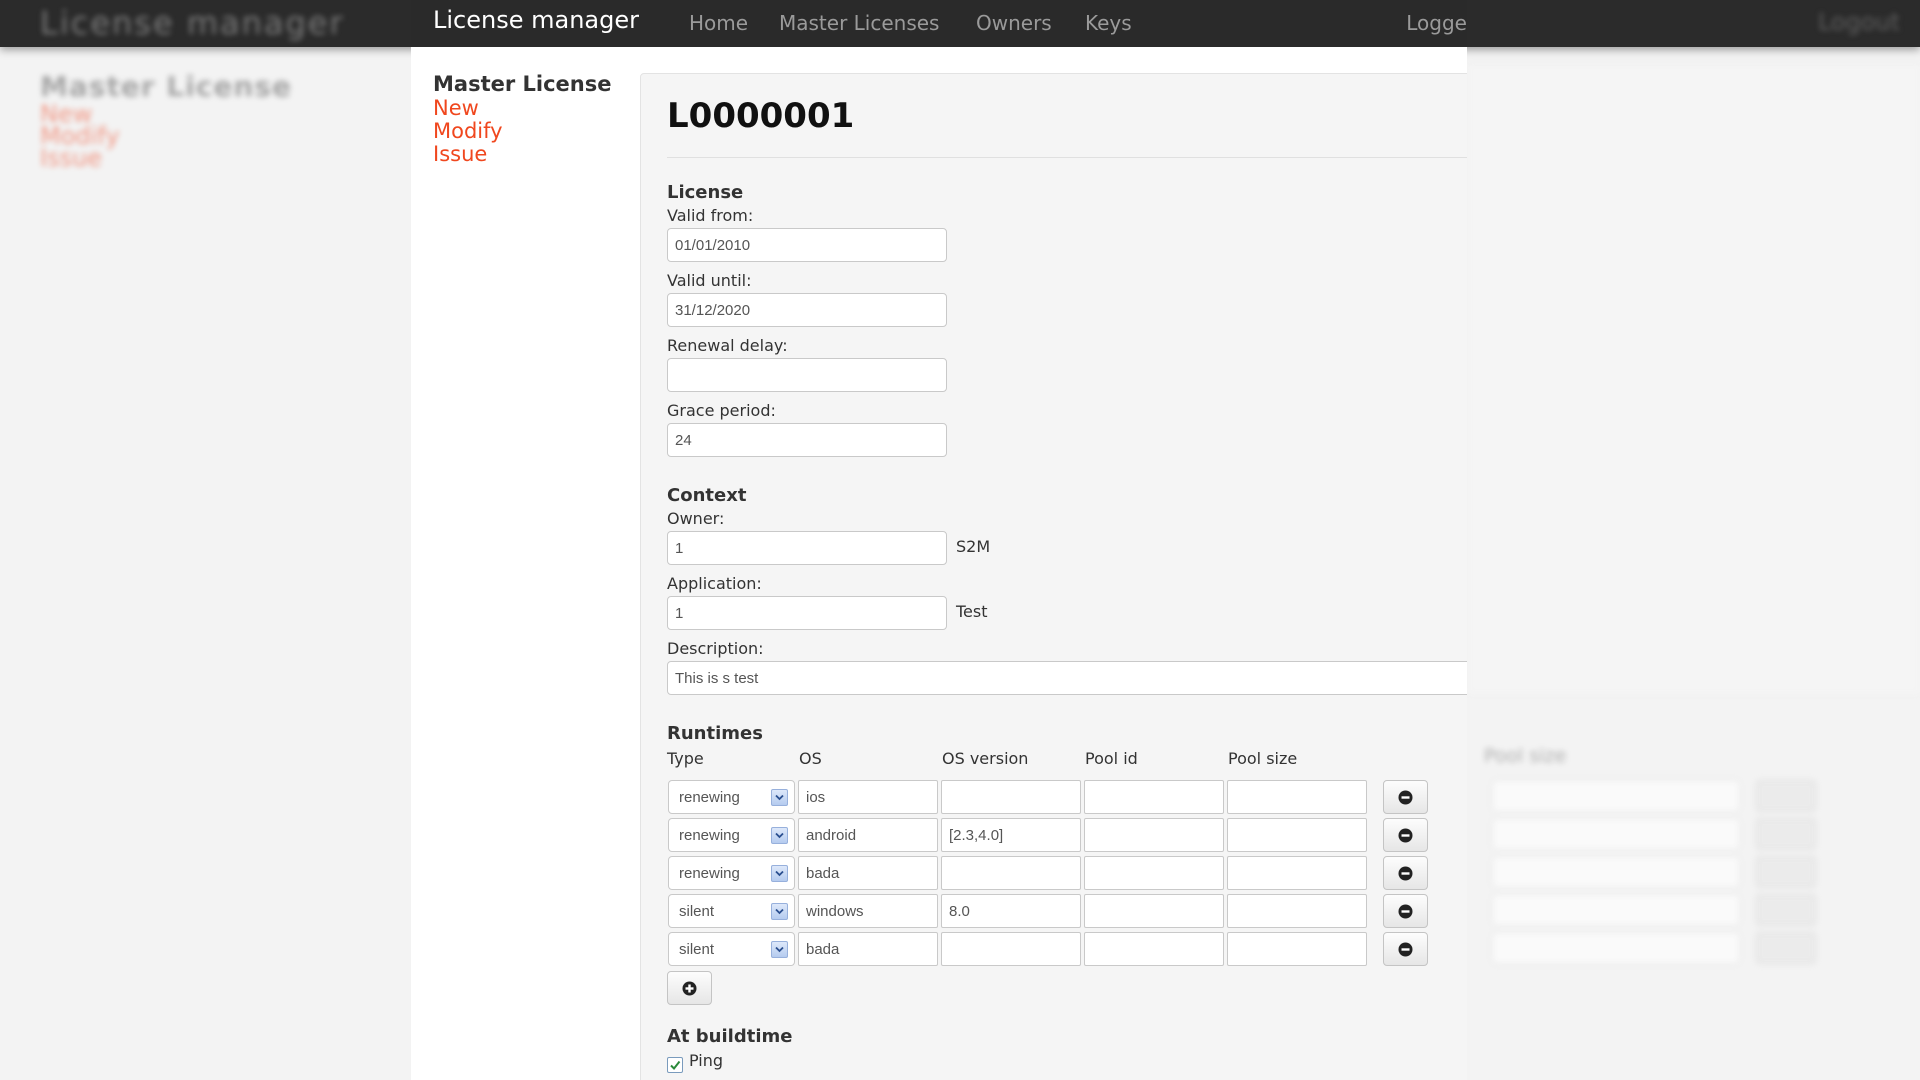 Image resolution: width=1920 pixels, height=1080 pixels. I want to click on license-section-heading: License, so click(705, 192).